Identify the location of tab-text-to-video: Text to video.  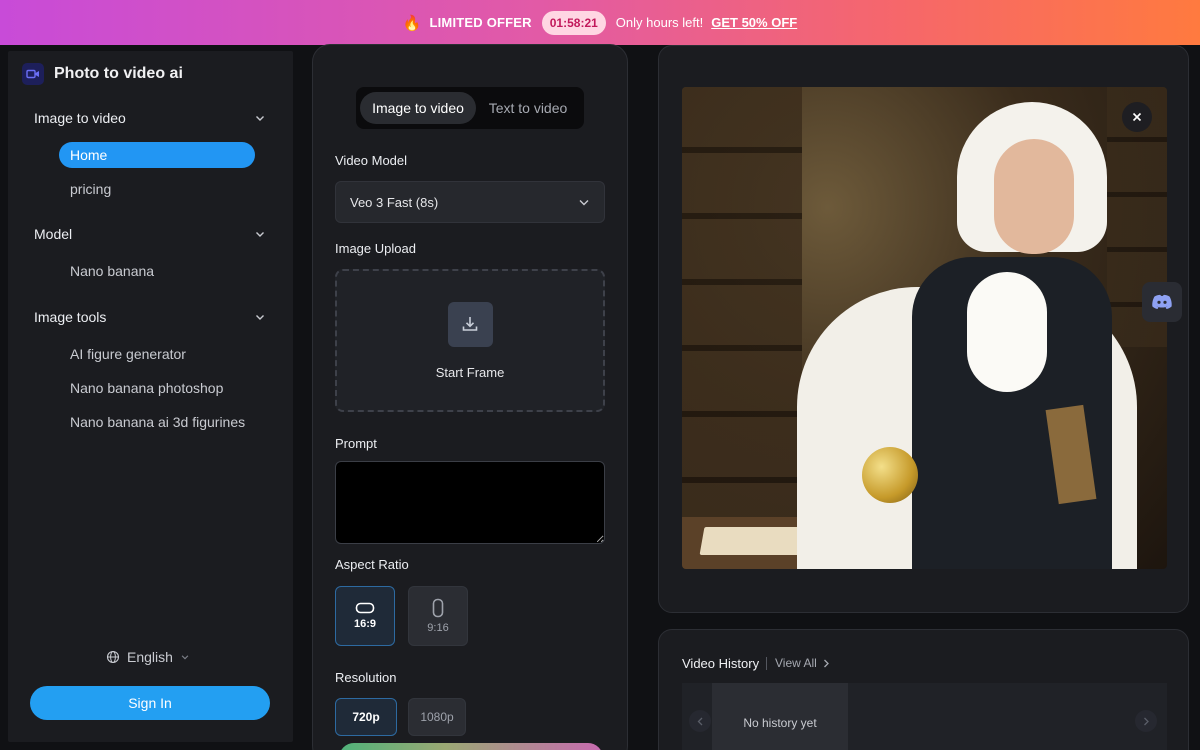
(528, 108).